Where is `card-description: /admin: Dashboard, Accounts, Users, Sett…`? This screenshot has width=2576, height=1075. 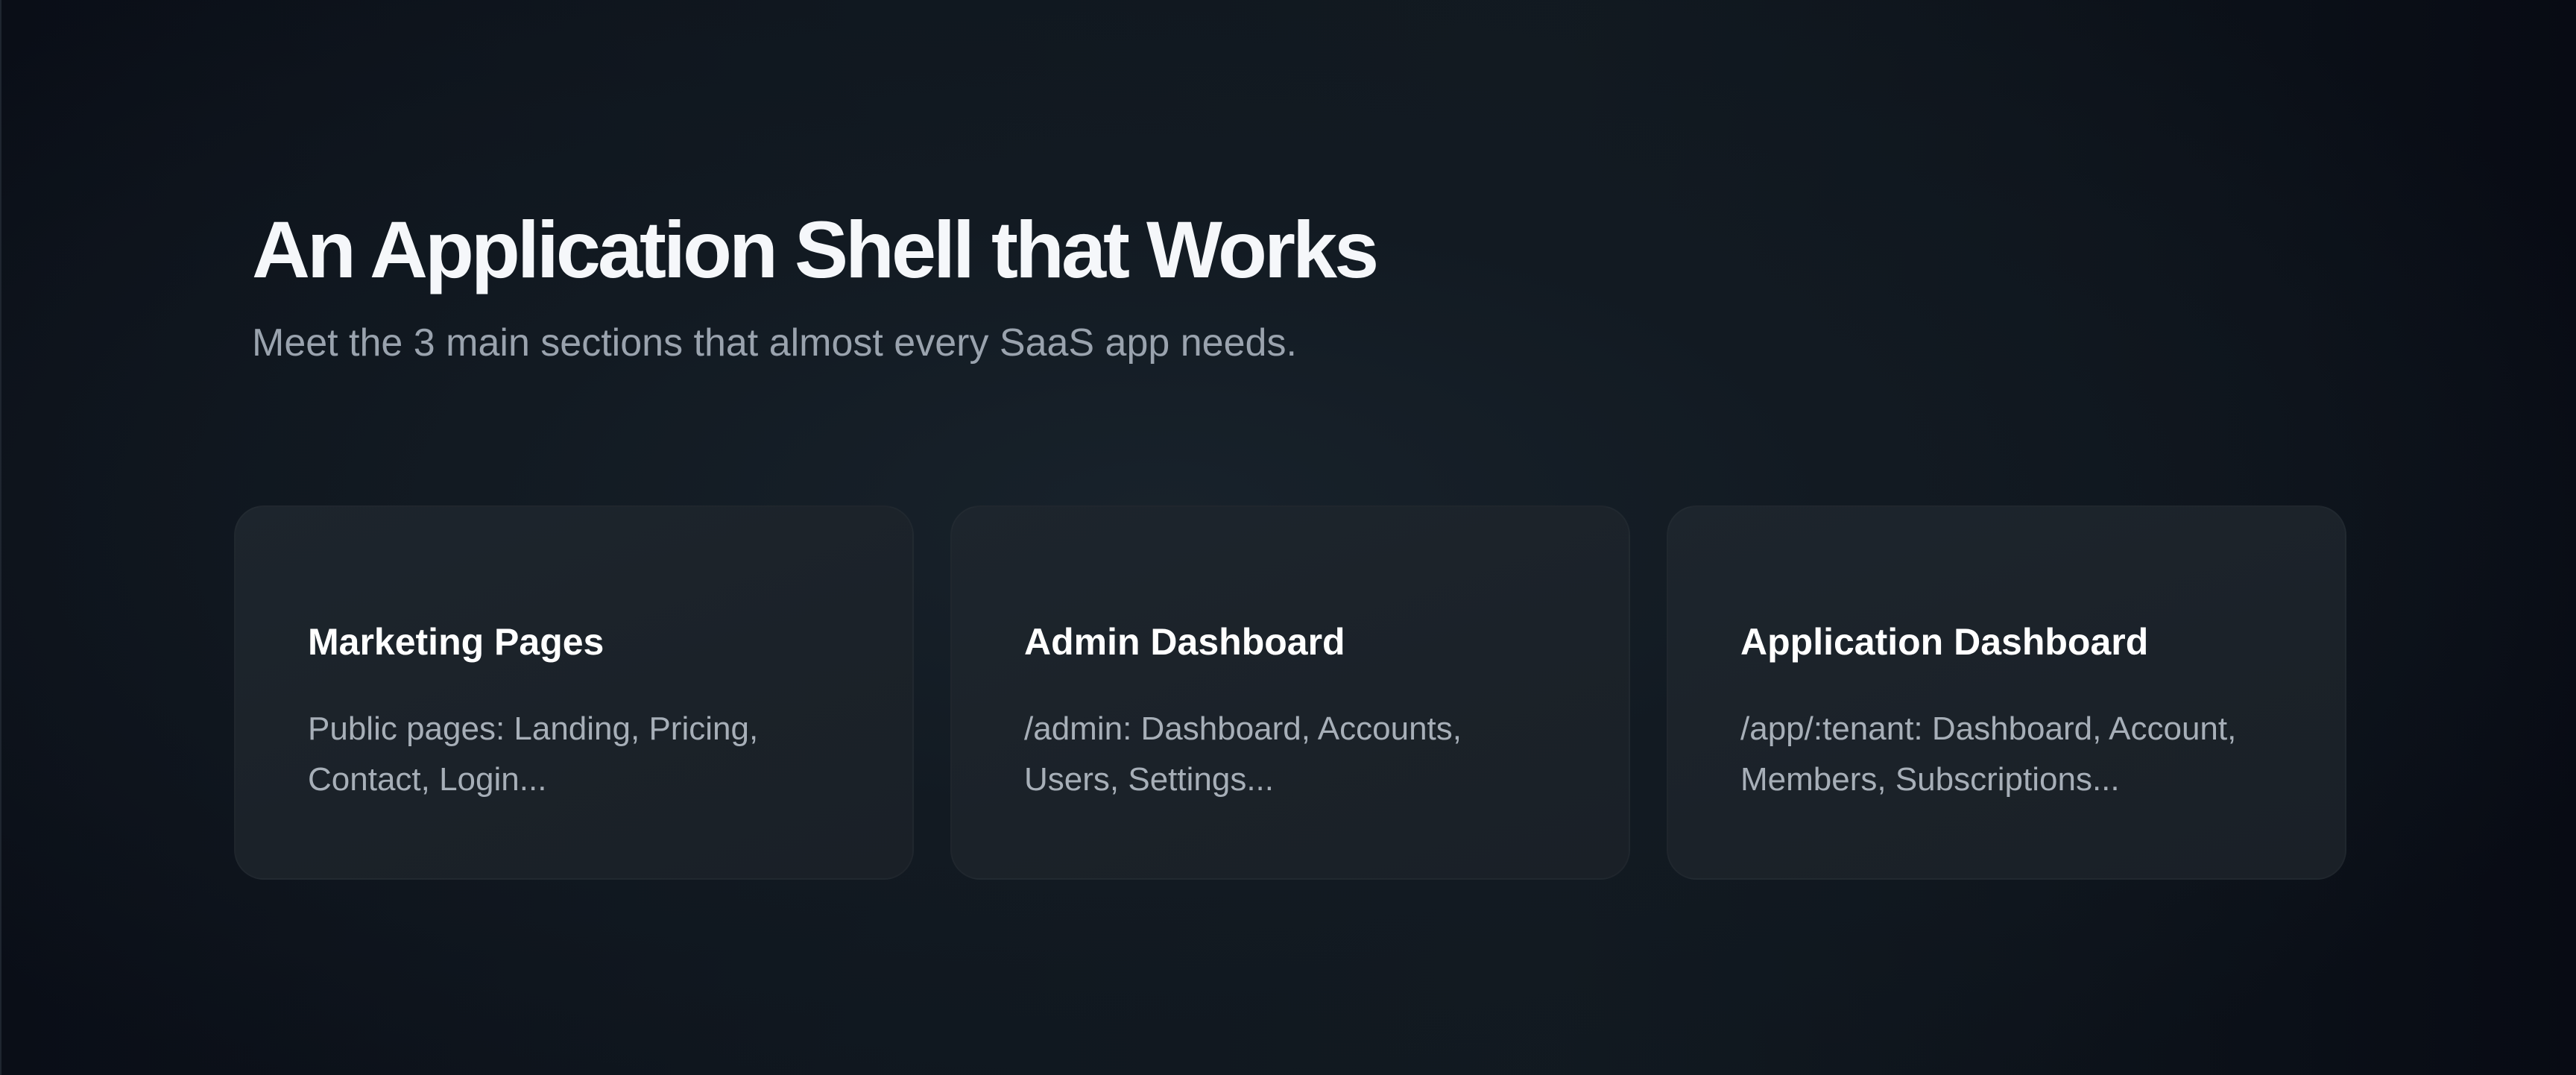 card-description: /admin: Dashboard, Accounts, Users, Sett… is located at coordinates (1243, 754).